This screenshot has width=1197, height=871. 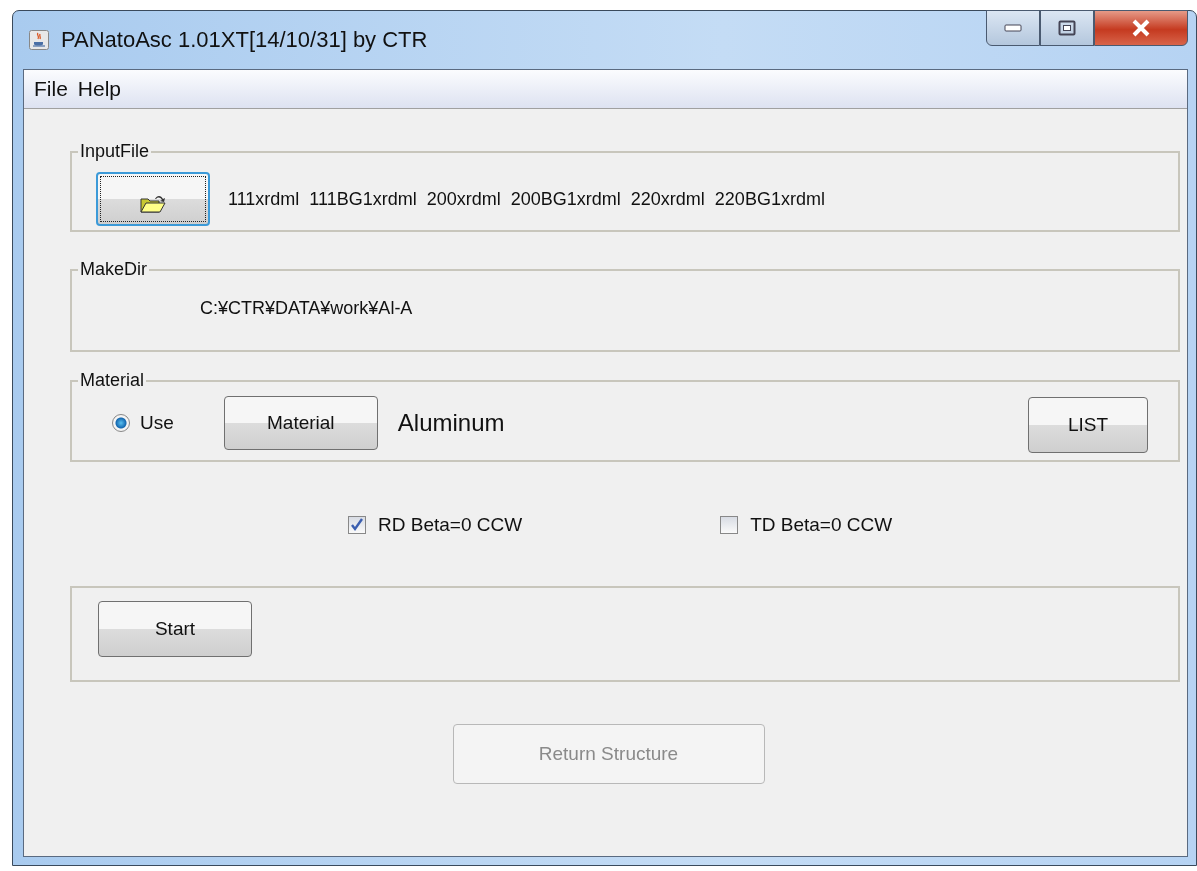 I want to click on radio-label: Use, so click(x=157, y=423).